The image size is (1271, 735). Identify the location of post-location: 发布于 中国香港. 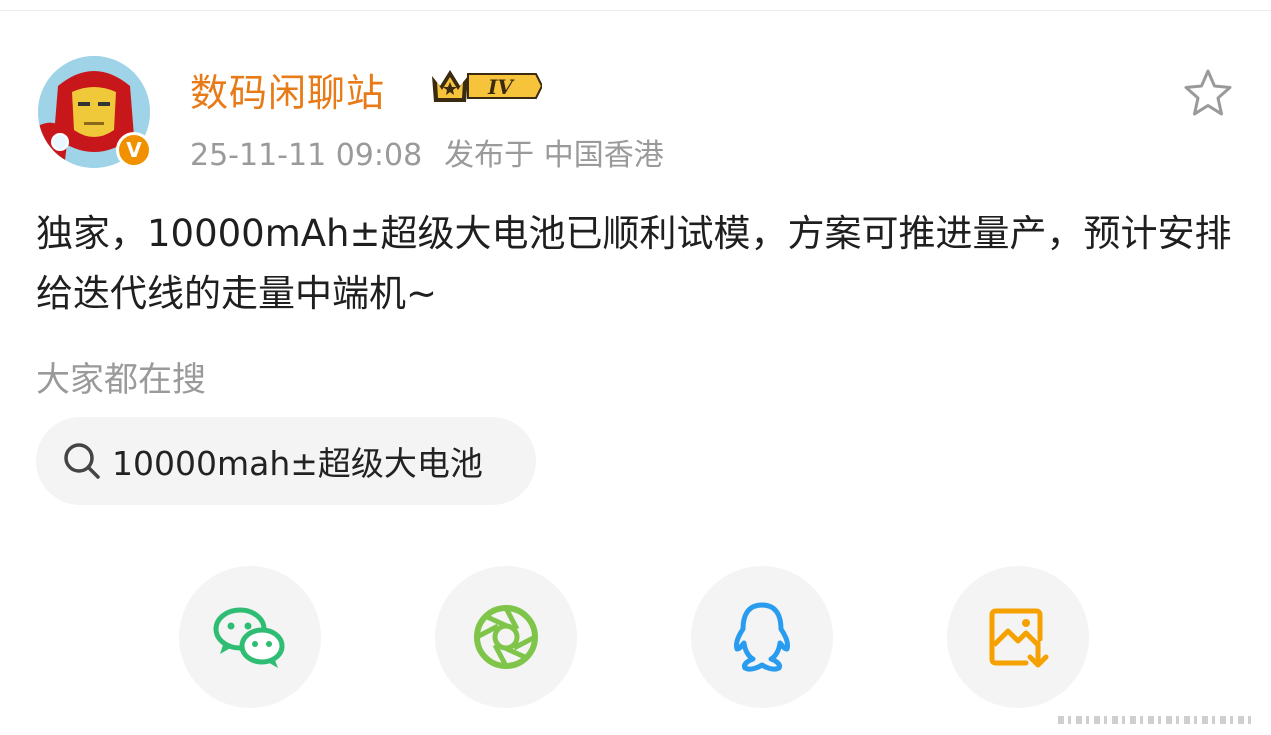
(554, 155).